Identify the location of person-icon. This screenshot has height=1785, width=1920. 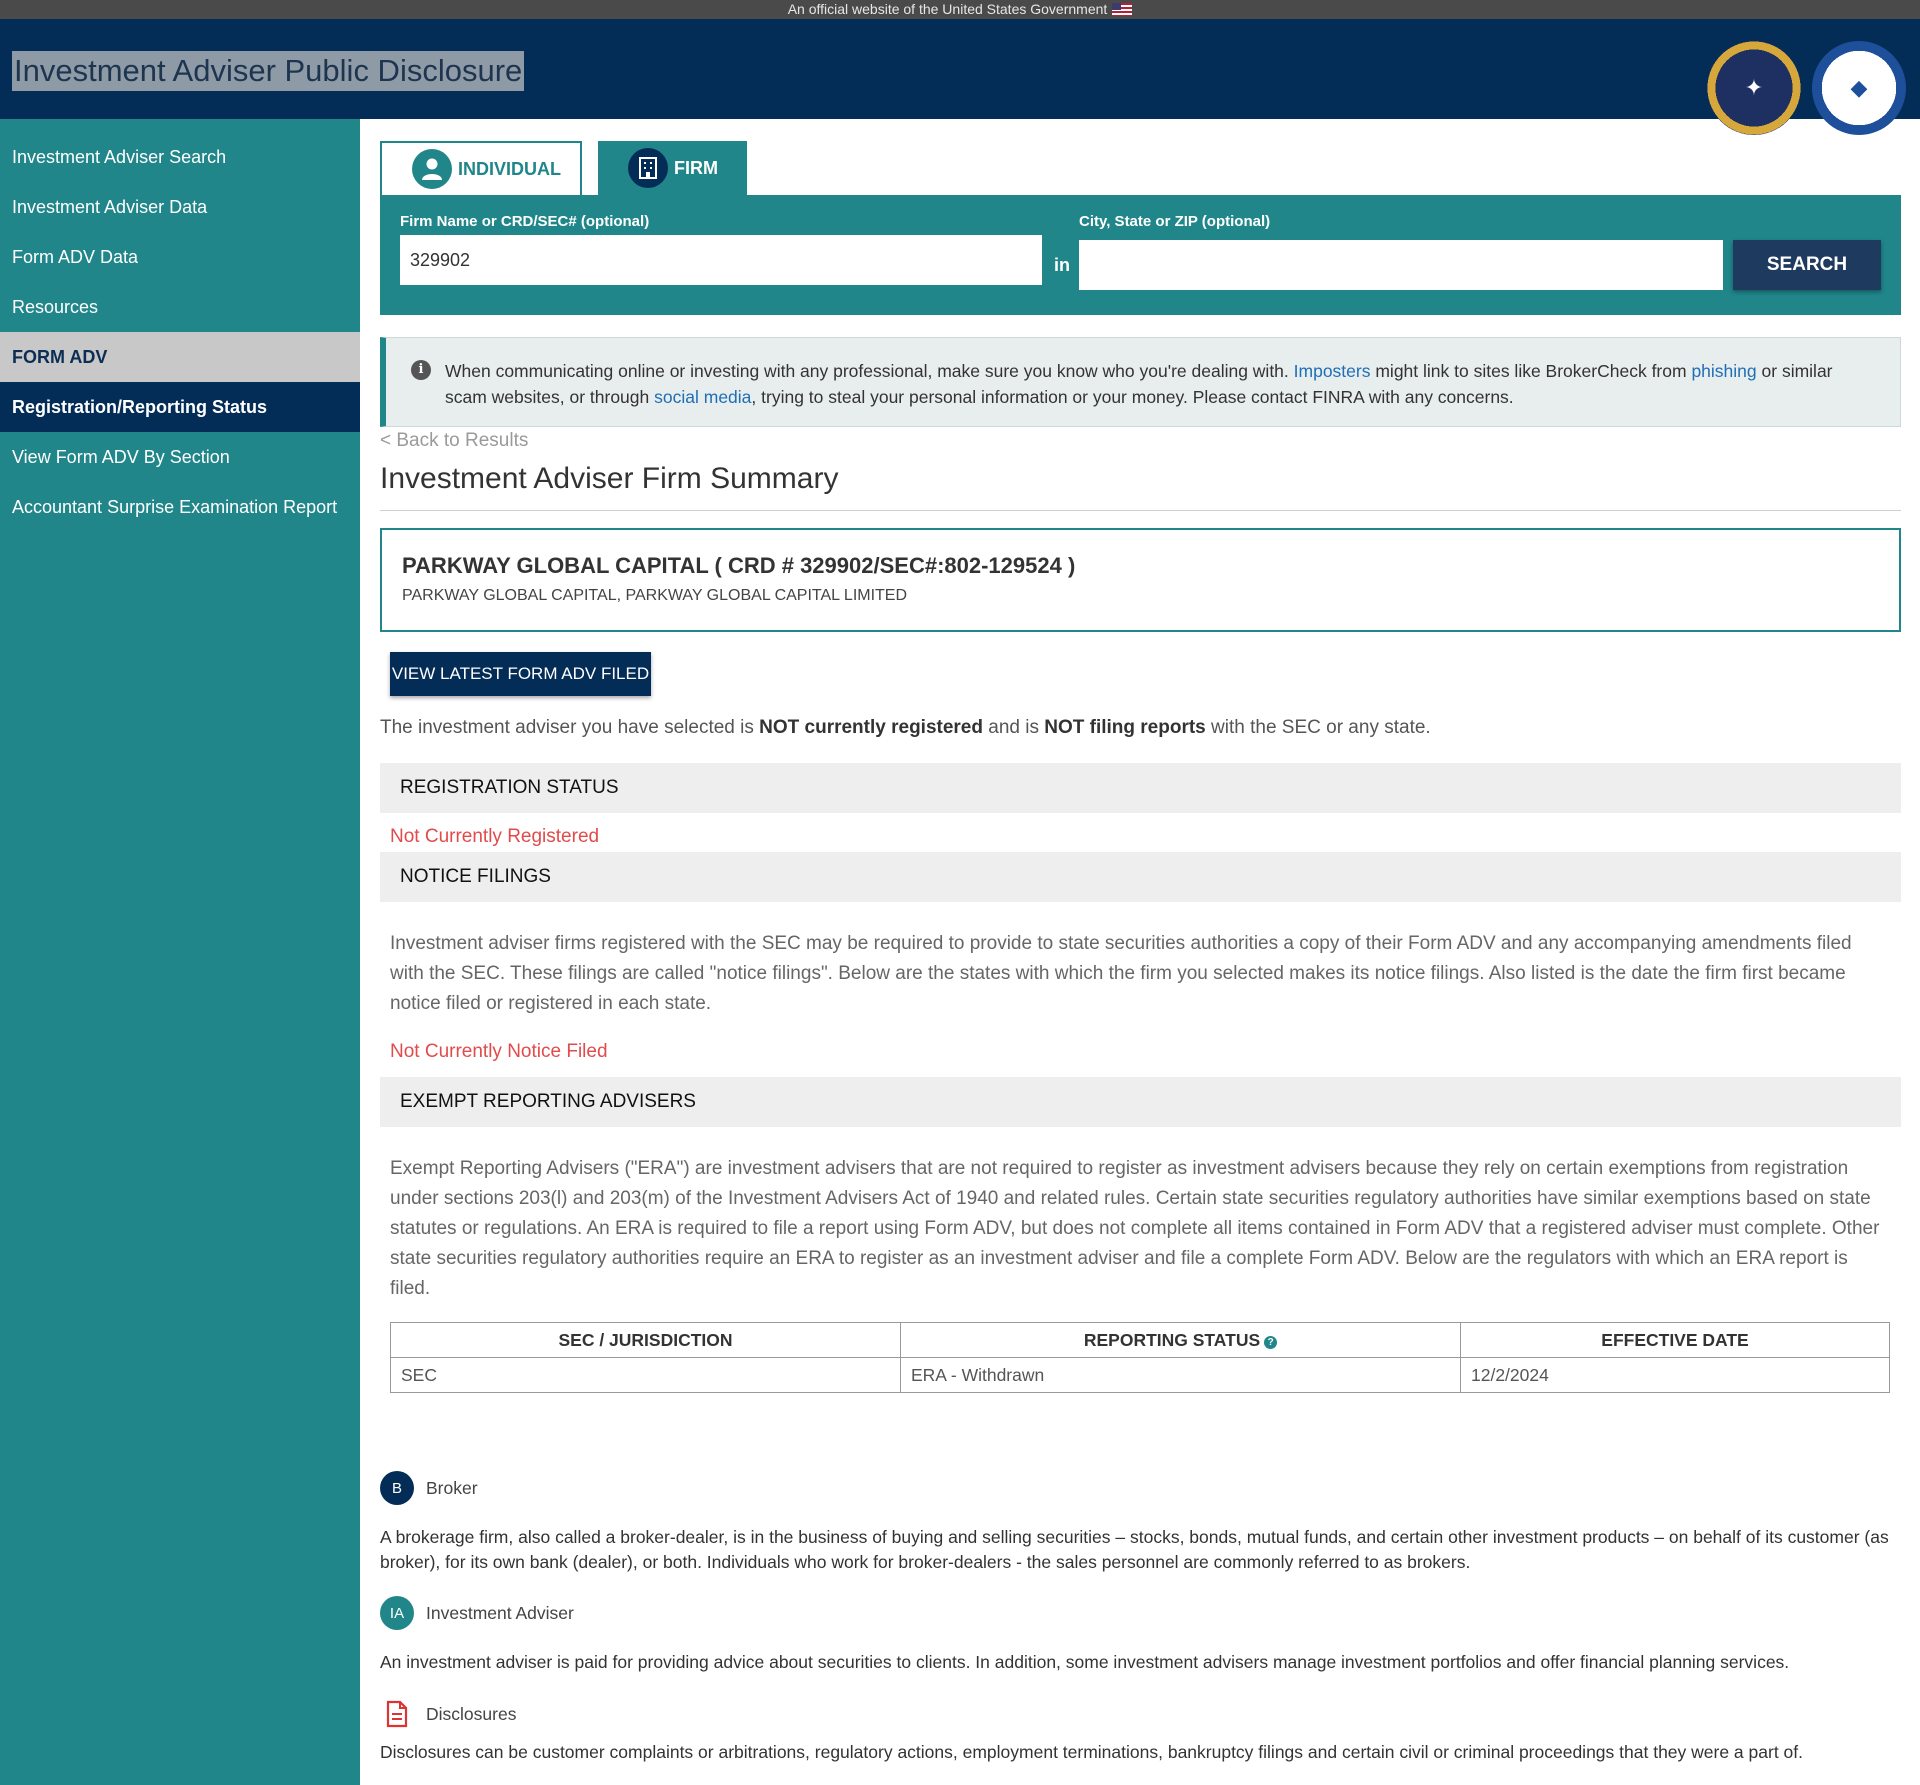
(432, 169).